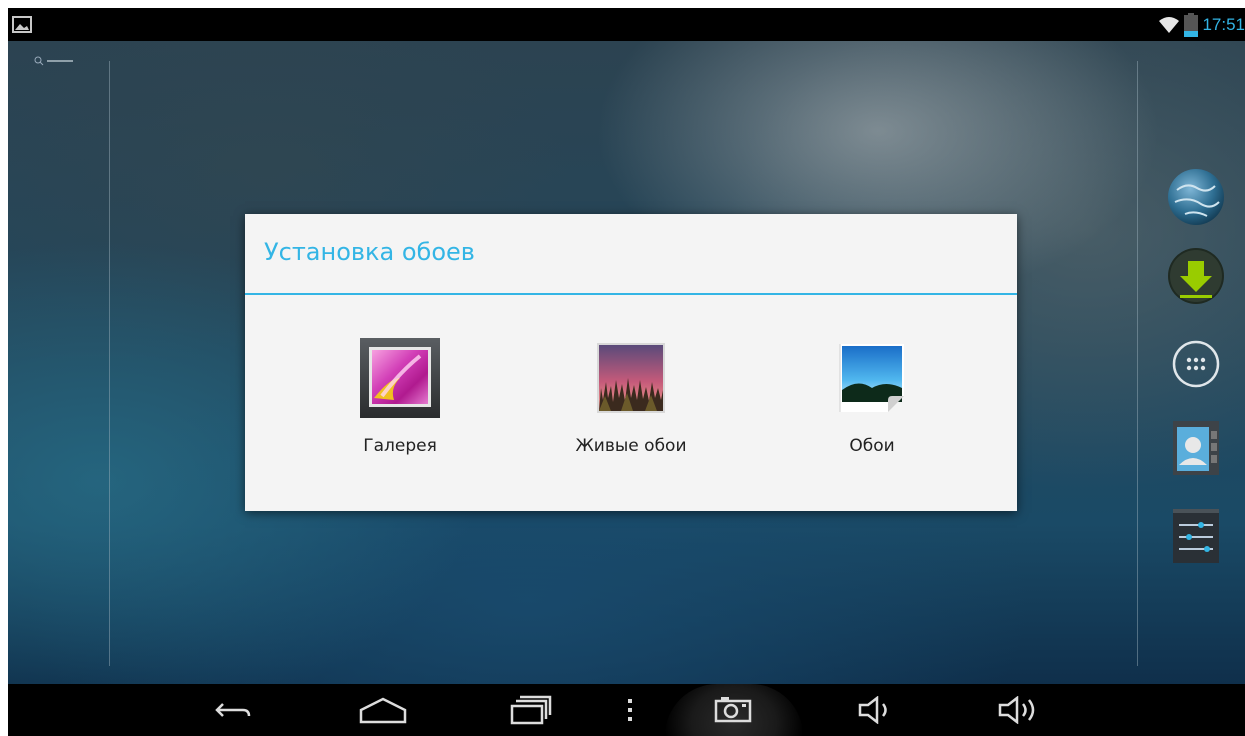 The width and height of the screenshot is (1245, 736). What do you see at coordinates (369, 252) in the screenshot?
I see `dialog-title: Установка обоев` at bounding box center [369, 252].